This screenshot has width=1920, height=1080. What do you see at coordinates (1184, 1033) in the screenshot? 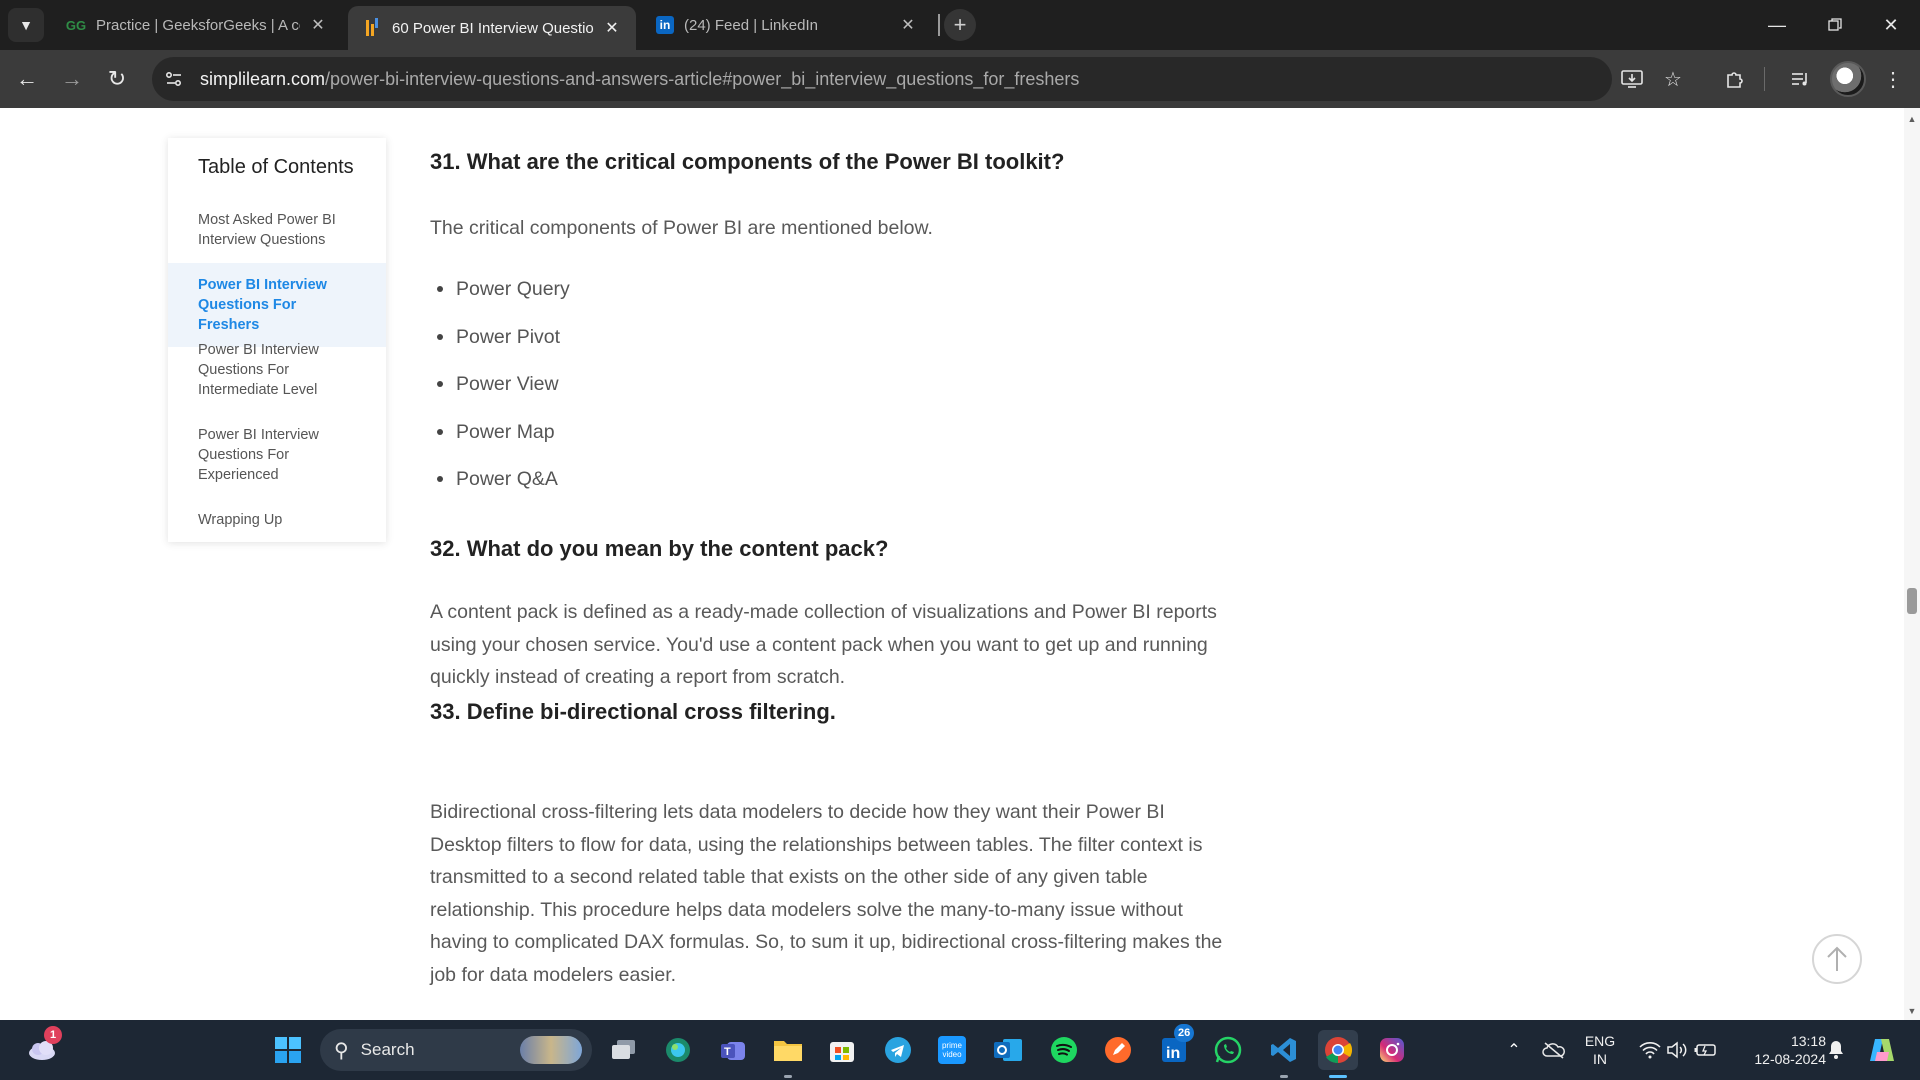
I see `linkedin-badge: 26` at bounding box center [1184, 1033].